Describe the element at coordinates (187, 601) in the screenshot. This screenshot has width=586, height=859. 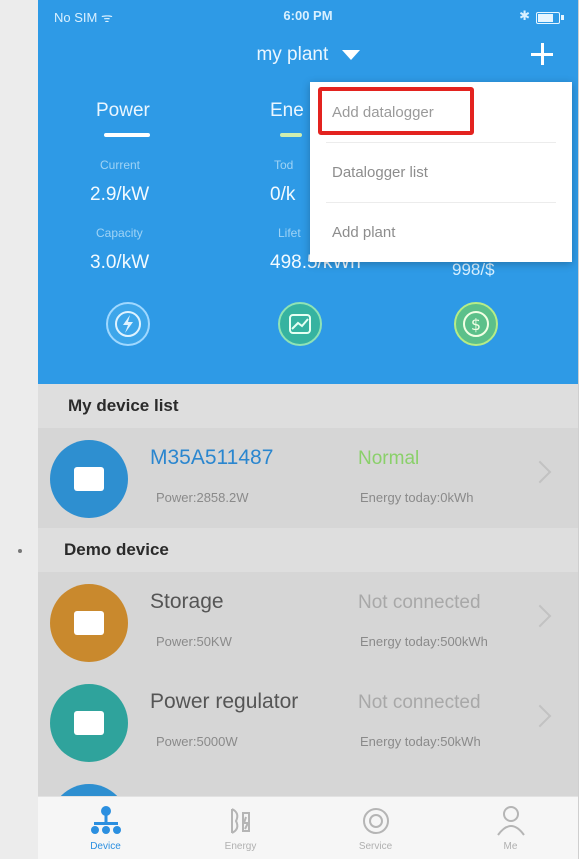
I see `device-name: Storage` at that location.